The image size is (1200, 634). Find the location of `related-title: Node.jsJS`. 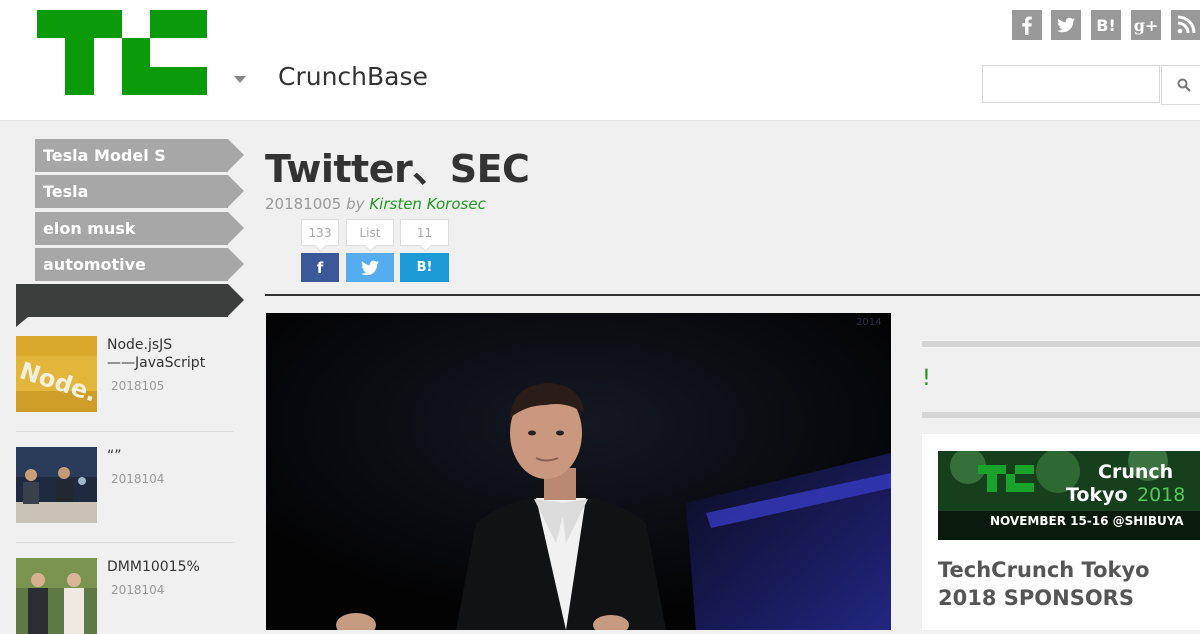

related-title: Node.jsJS is located at coordinates (139, 345).